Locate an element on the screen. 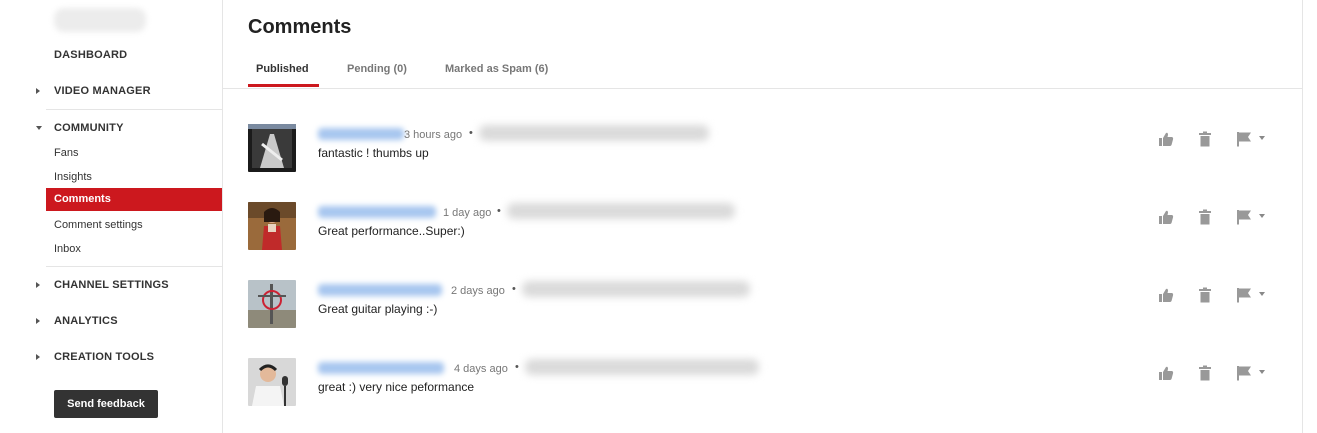 The width and height of the screenshot is (1317, 433). comment-text: Great guitar playing :-) is located at coordinates (378, 309).